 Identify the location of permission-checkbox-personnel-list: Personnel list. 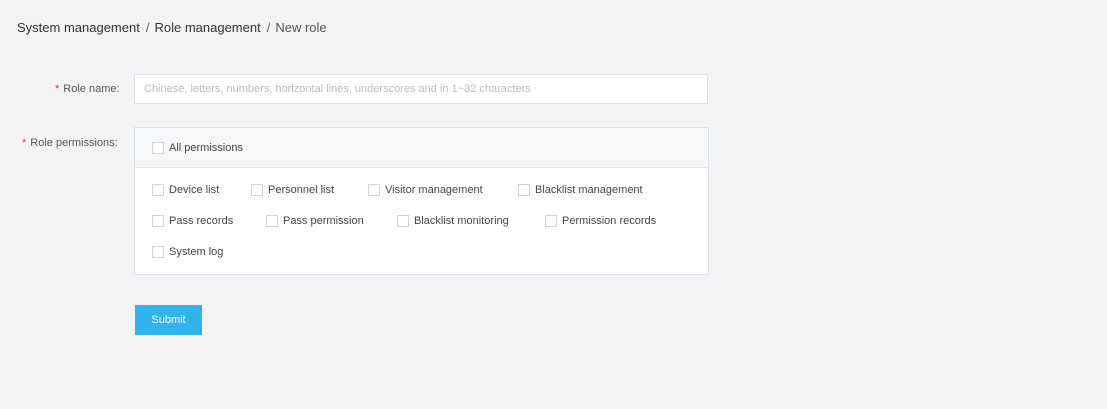
(292, 190).